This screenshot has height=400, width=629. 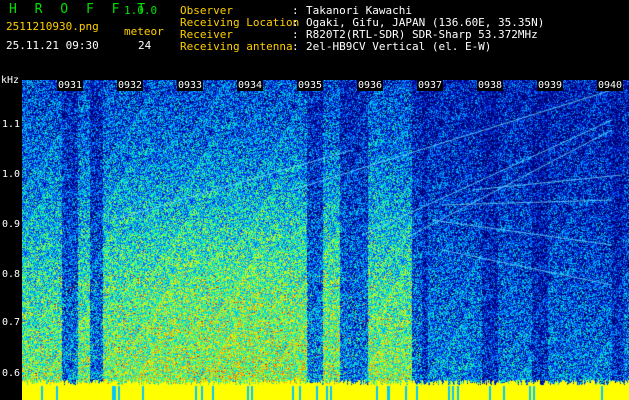 What do you see at coordinates (550, 85) in the screenshot?
I see `x-tick-label: 0939` at bounding box center [550, 85].